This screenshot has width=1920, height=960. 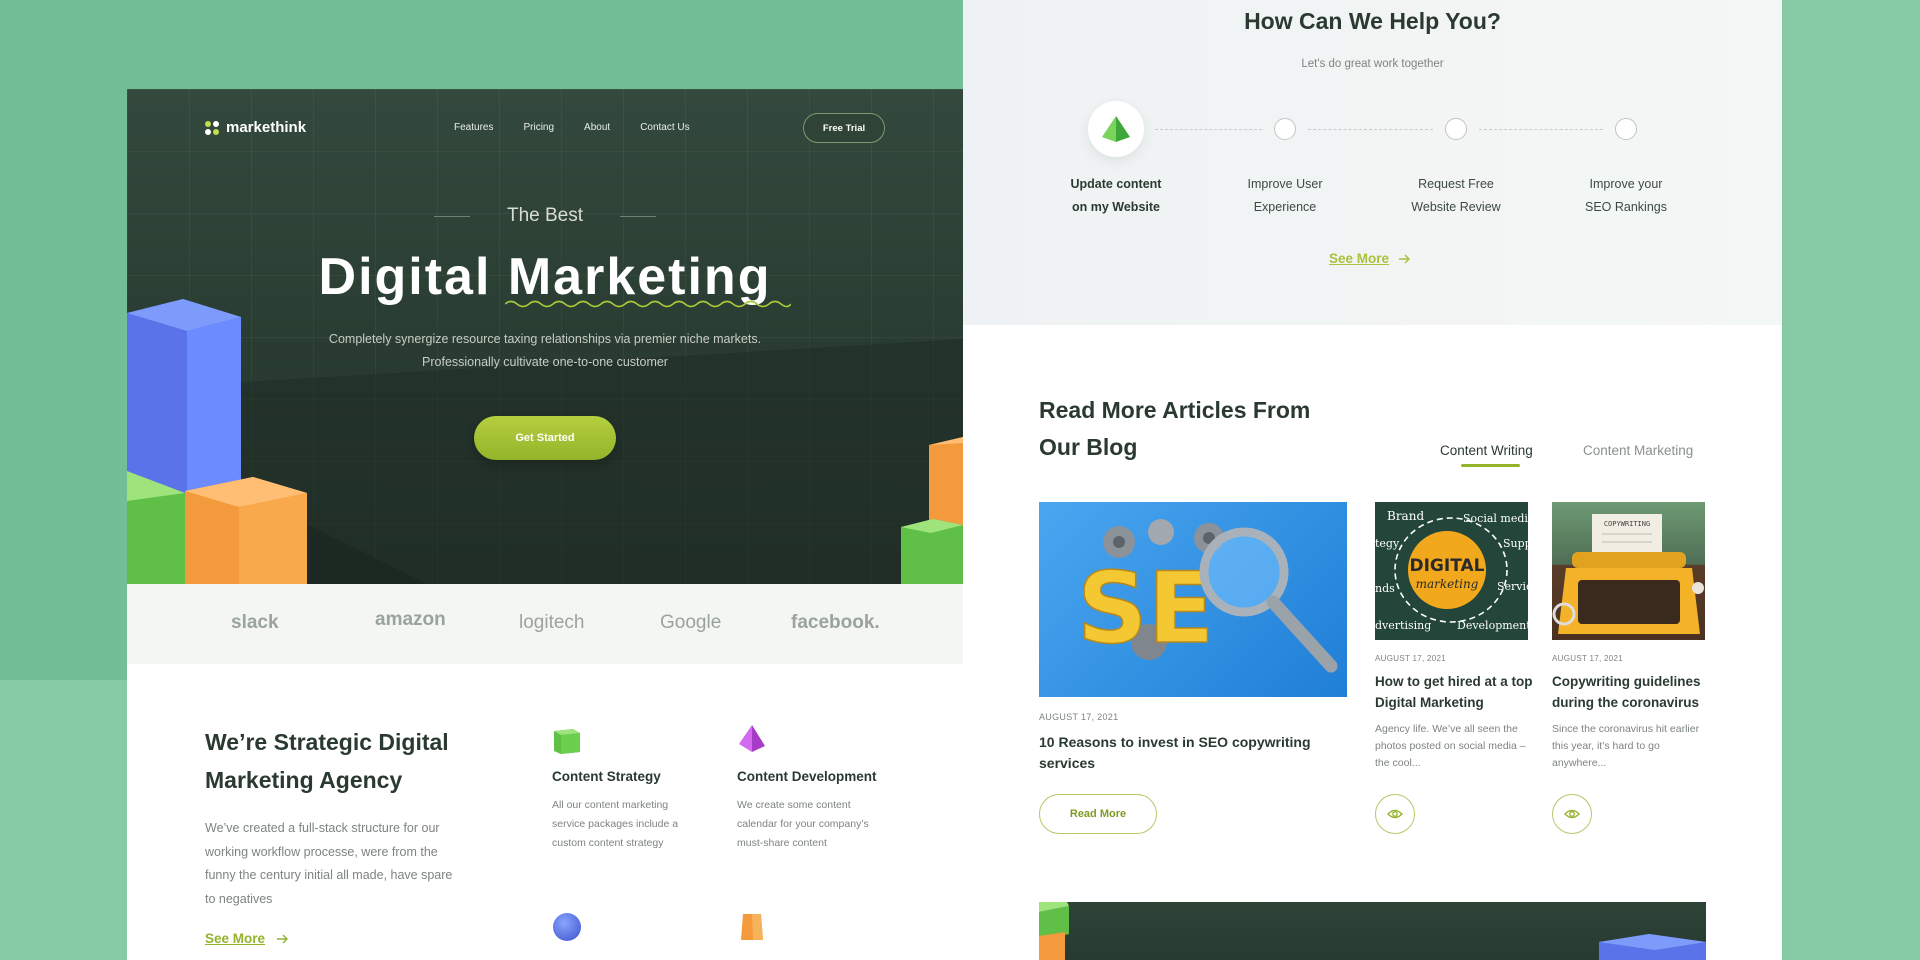 What do you see at coordinates (1285, 207) in the screenshot?
I see `step-label-line: Experience` at bounding box center [1285, 207].